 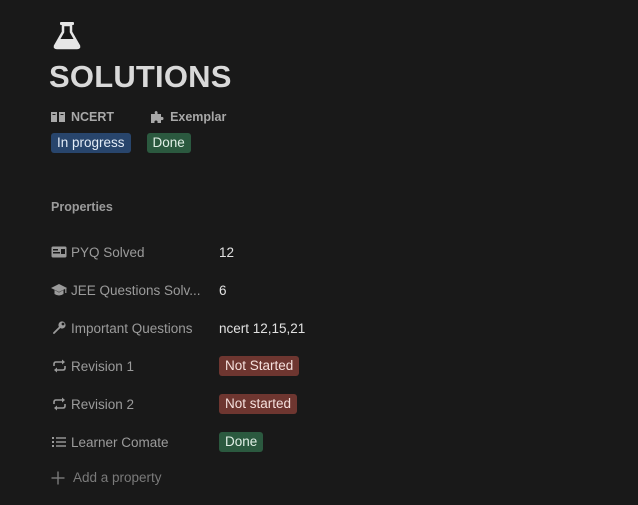 What do you see at coordinates (138, 117) in the screenshot?
I see `relations-row: NCERT Exemplar` at bounding box center [138, 117].